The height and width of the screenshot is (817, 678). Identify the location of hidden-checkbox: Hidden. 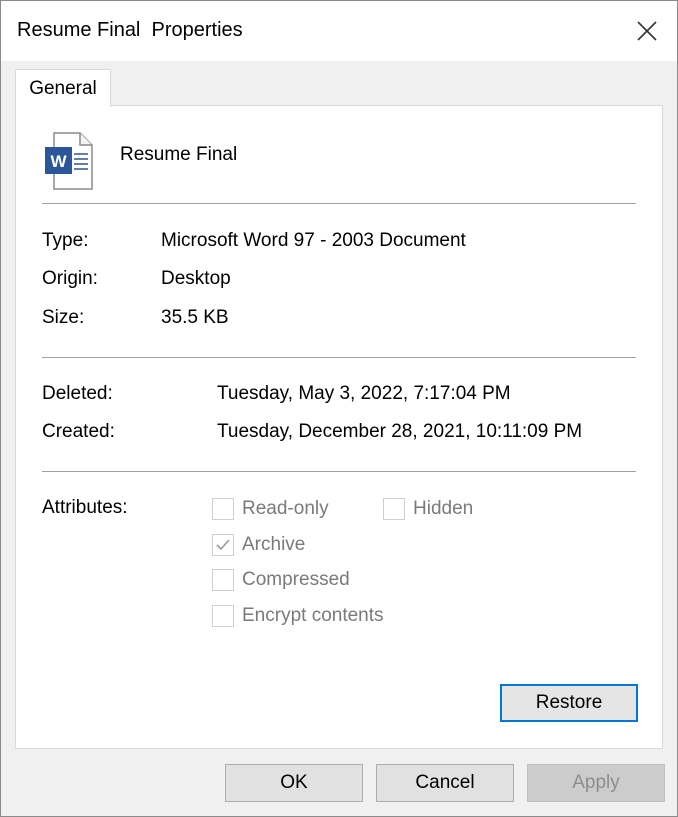
(428, 509).